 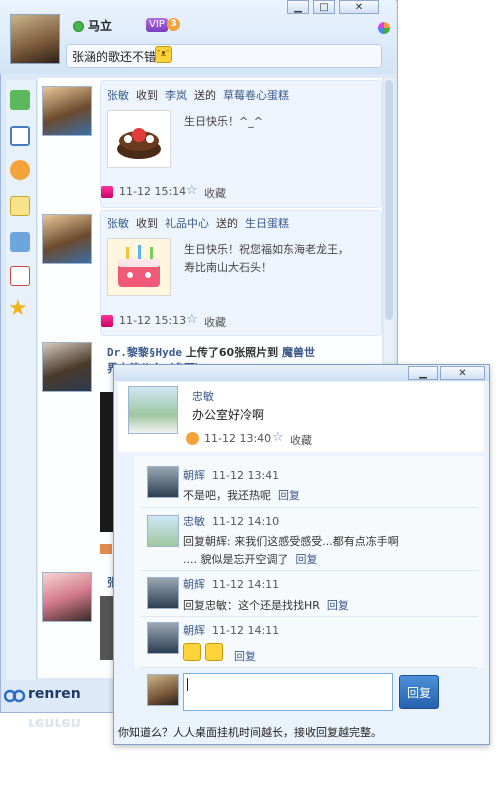 What do you see at coordinates (157, 25) in the screenshot?
I see `vip-badge: VIP` at bounding box center [157, 25].